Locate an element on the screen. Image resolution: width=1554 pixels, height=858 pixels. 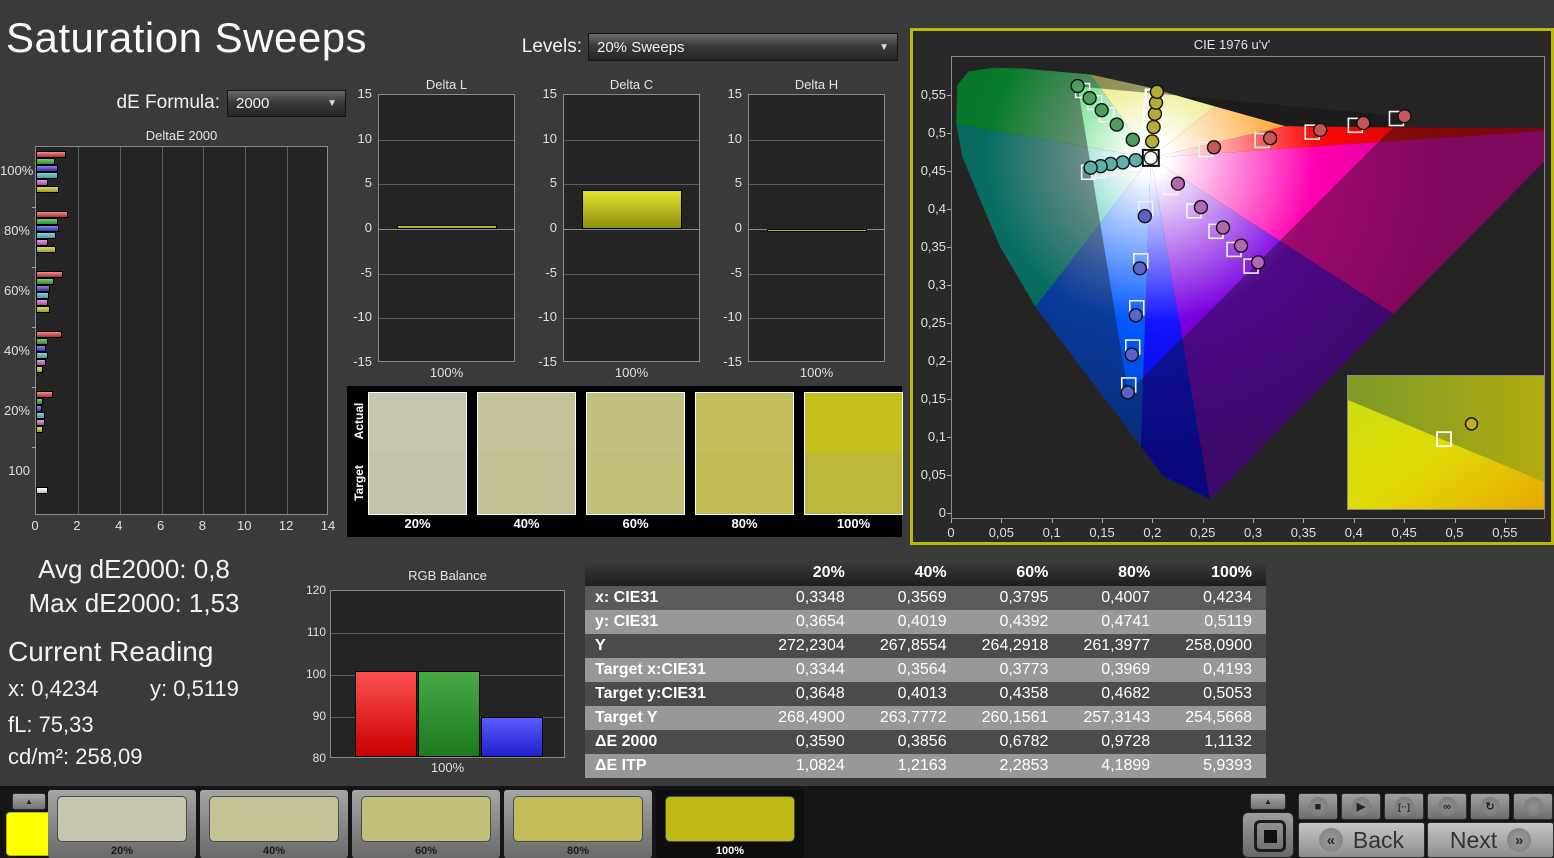
de-formula-label: dE Formula: is located at coordinates (168, 102).